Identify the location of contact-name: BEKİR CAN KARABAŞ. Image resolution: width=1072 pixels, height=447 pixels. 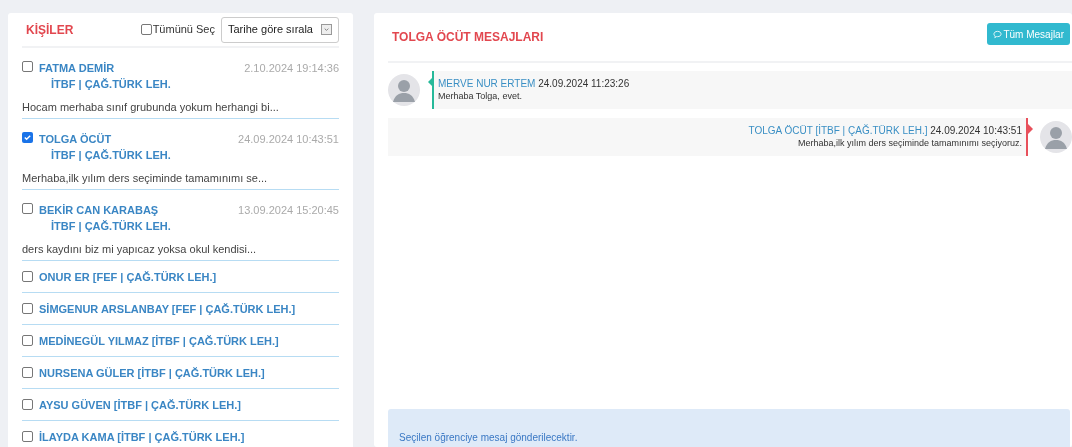
(99, 210).